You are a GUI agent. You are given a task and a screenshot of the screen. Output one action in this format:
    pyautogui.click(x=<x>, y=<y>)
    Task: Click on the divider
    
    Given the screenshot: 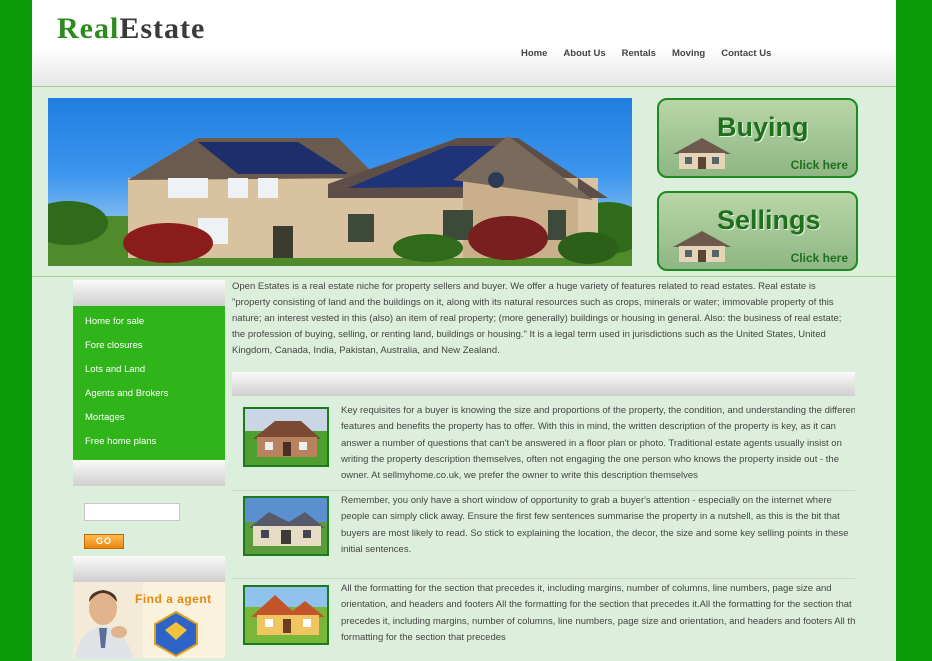 What is the action you would take?
    pyautogui.click(x=464, y=276)
    